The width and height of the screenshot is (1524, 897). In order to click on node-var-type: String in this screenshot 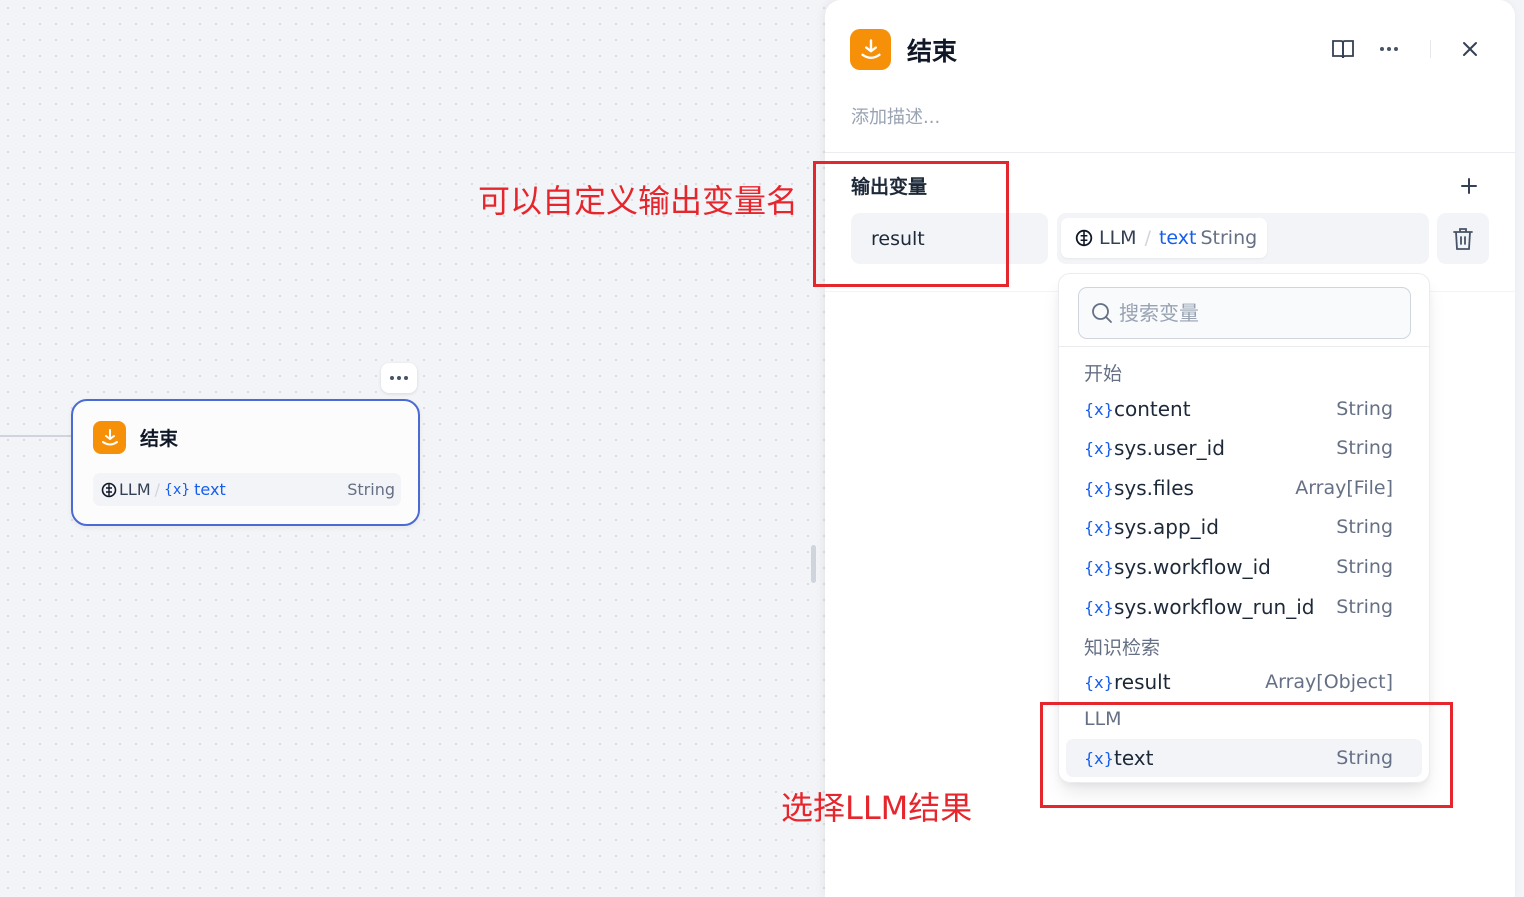, I will do `click(371, 489)`.